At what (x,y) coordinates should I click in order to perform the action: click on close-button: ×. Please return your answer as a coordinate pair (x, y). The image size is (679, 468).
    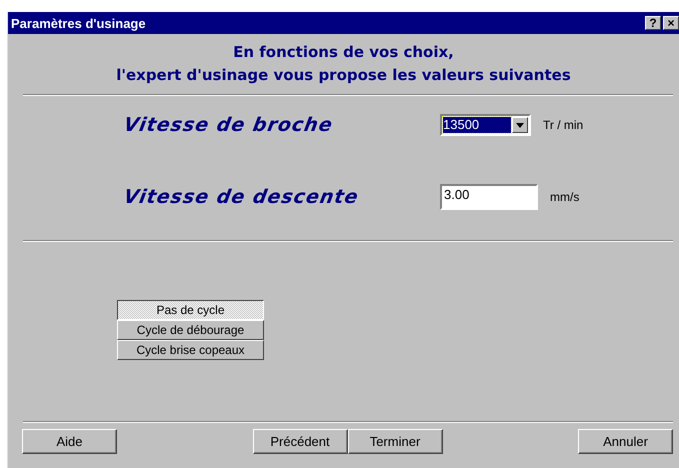
    Looking at the image, I should click on (671, 23).